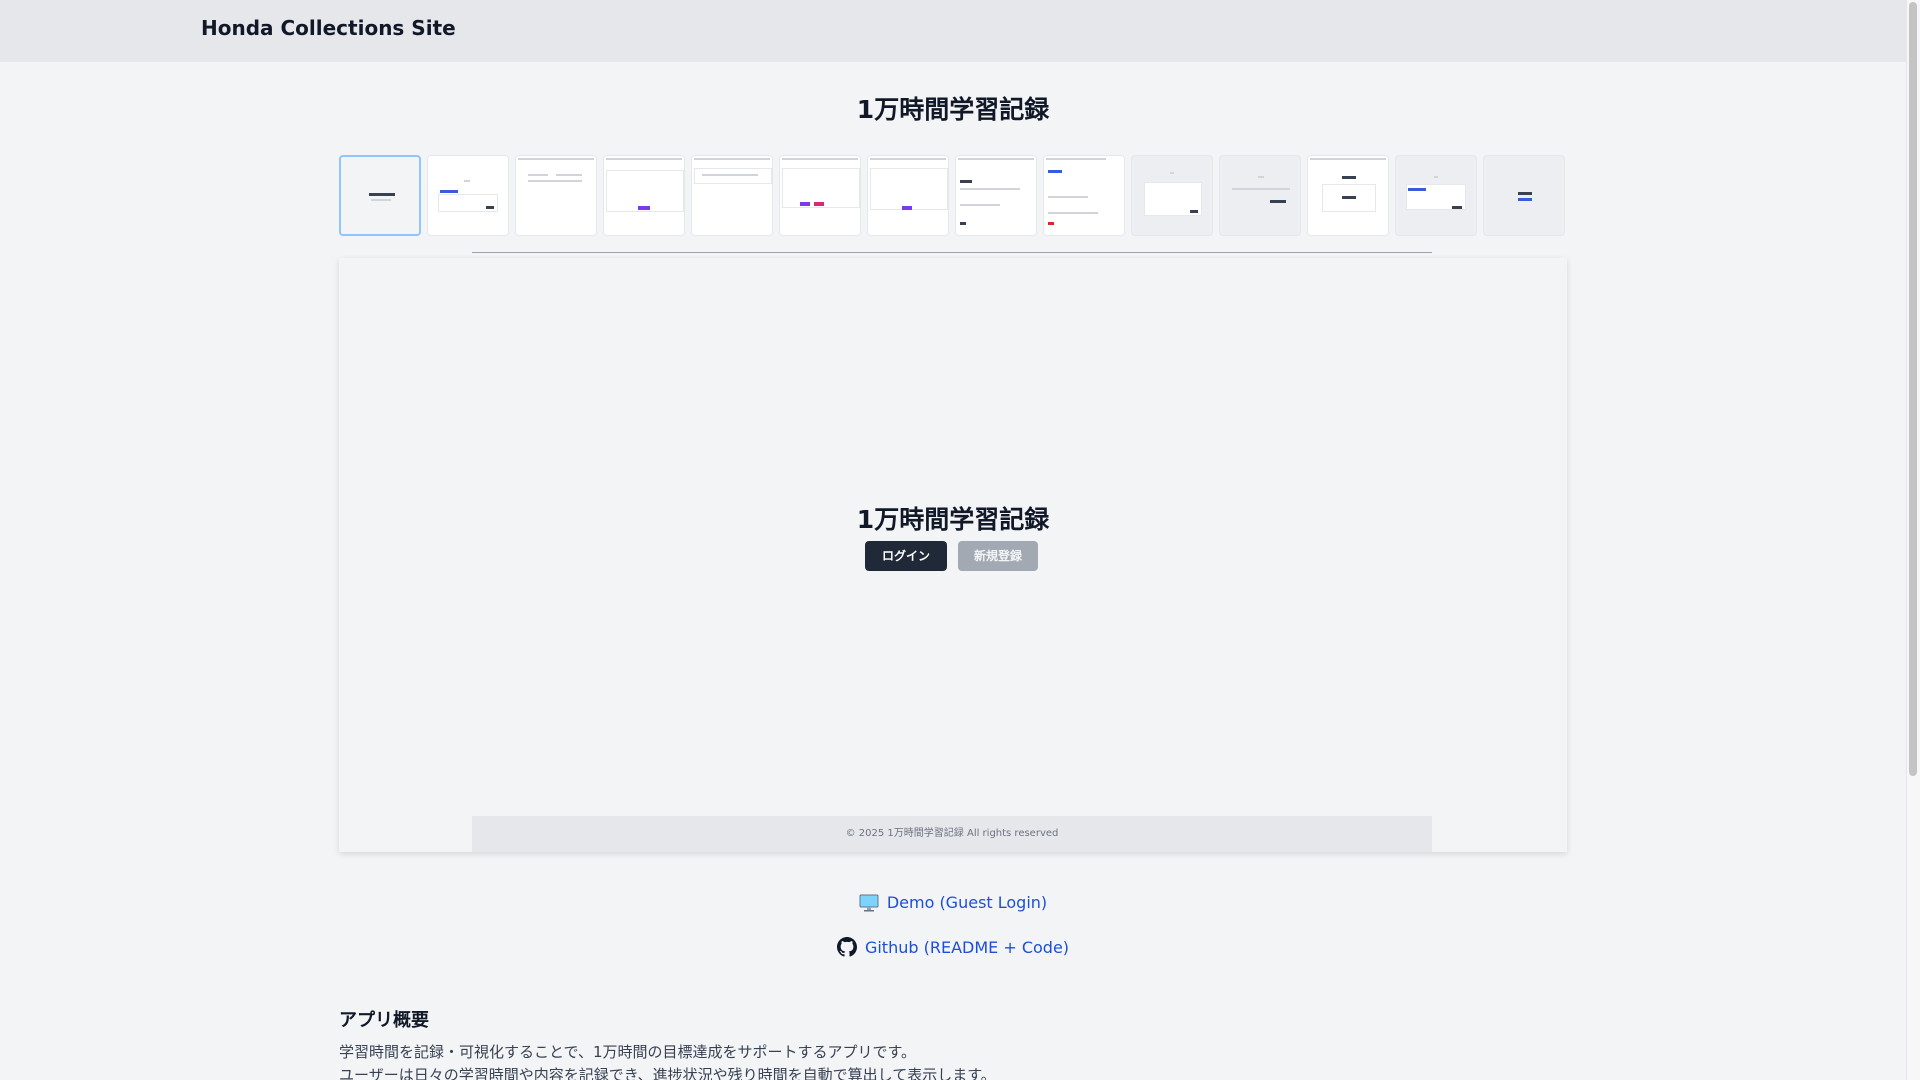  I want to click on monitor-icon, so click(869, 903).